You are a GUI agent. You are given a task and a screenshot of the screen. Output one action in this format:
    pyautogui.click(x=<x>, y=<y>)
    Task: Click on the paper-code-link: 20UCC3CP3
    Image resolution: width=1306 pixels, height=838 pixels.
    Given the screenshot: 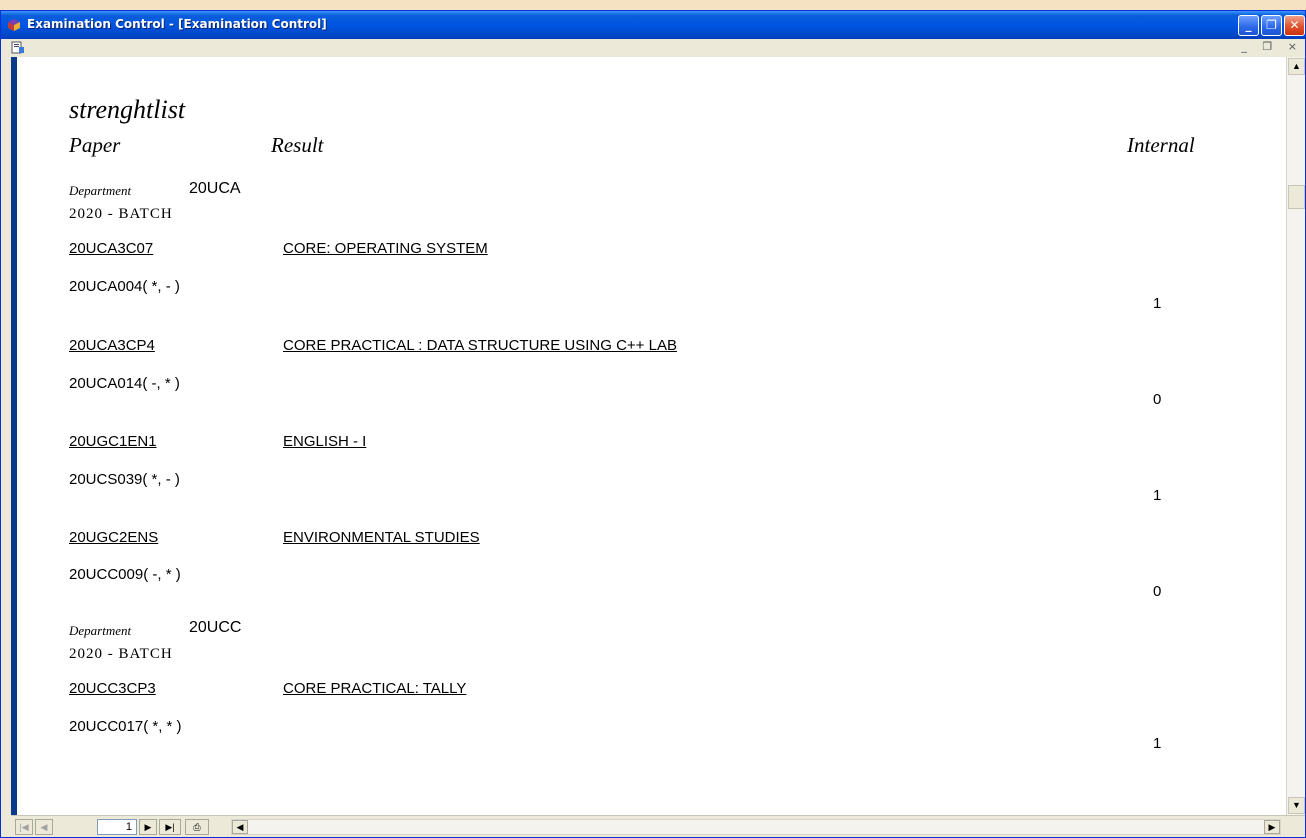 What is the action you would take?
    pyautogui.click(x=112, y=688)
    